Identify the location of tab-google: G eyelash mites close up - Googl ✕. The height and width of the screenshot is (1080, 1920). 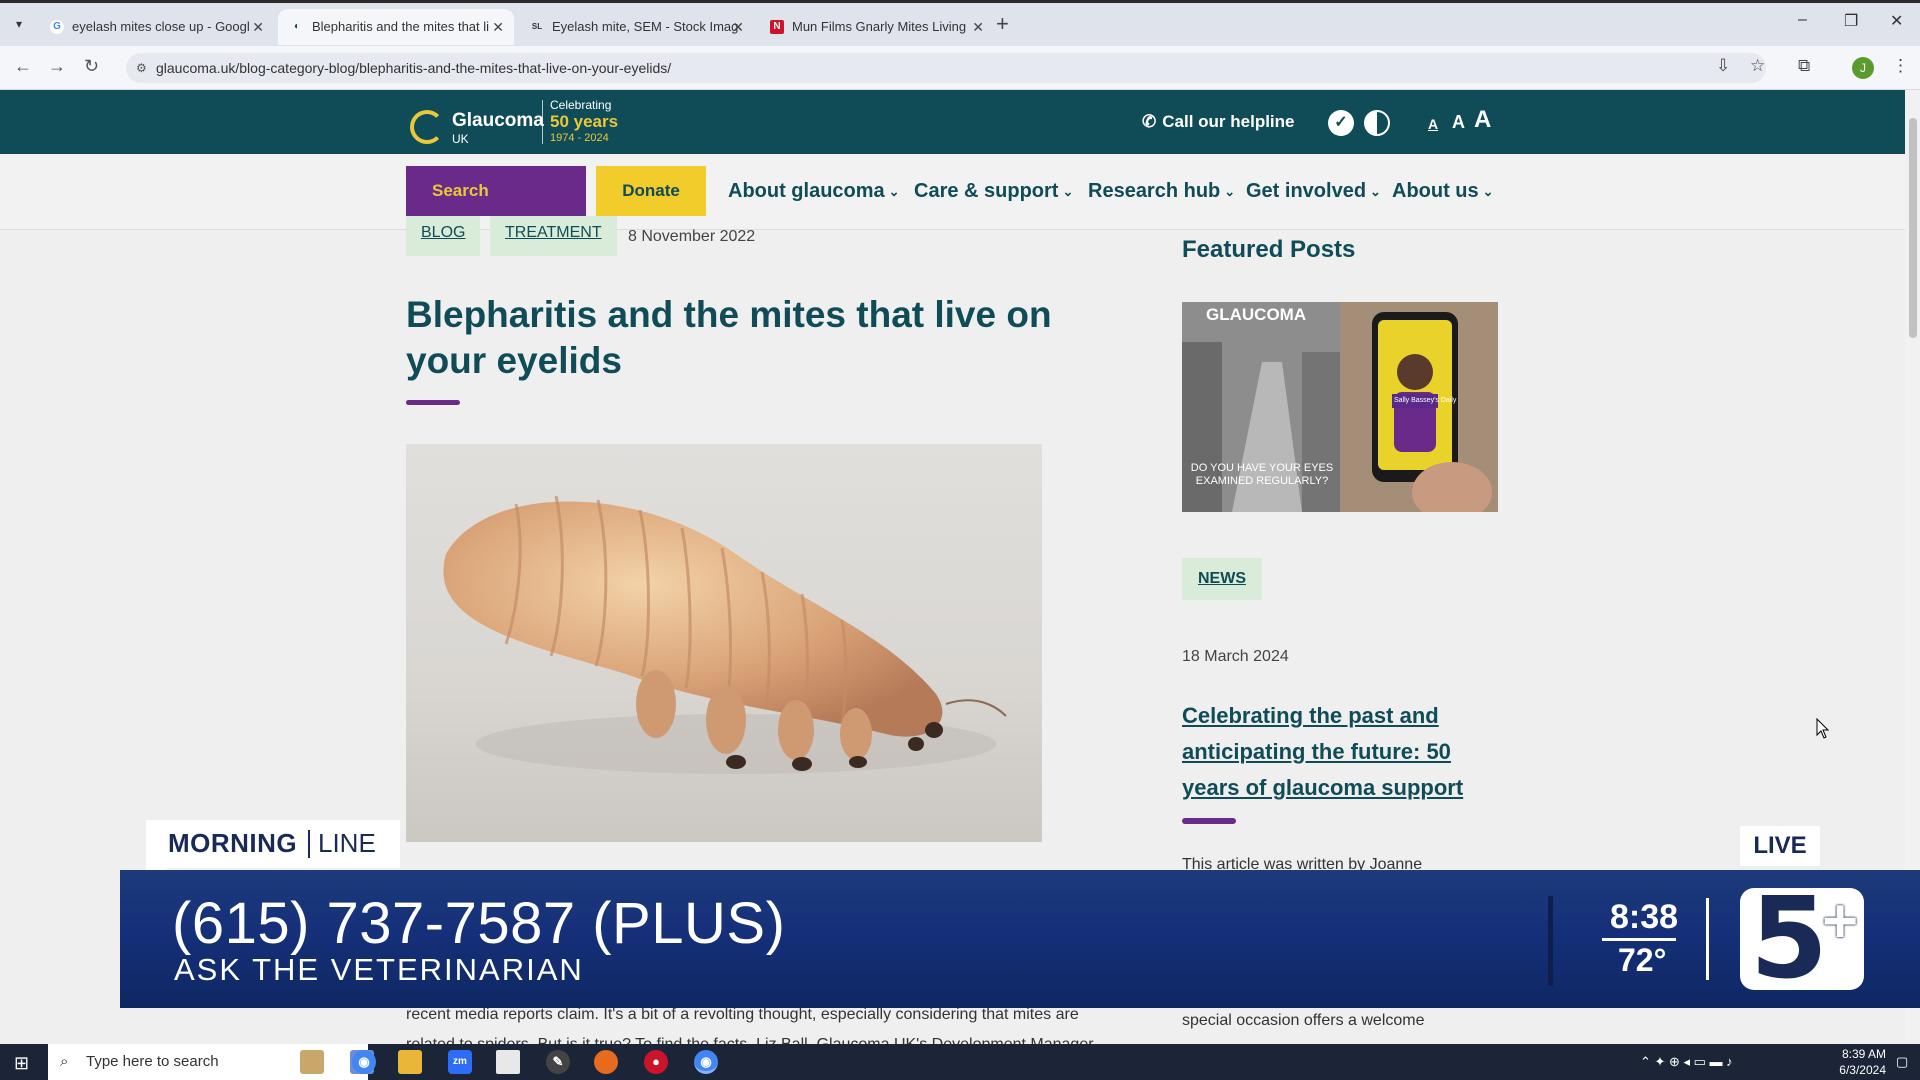
(156, 27).